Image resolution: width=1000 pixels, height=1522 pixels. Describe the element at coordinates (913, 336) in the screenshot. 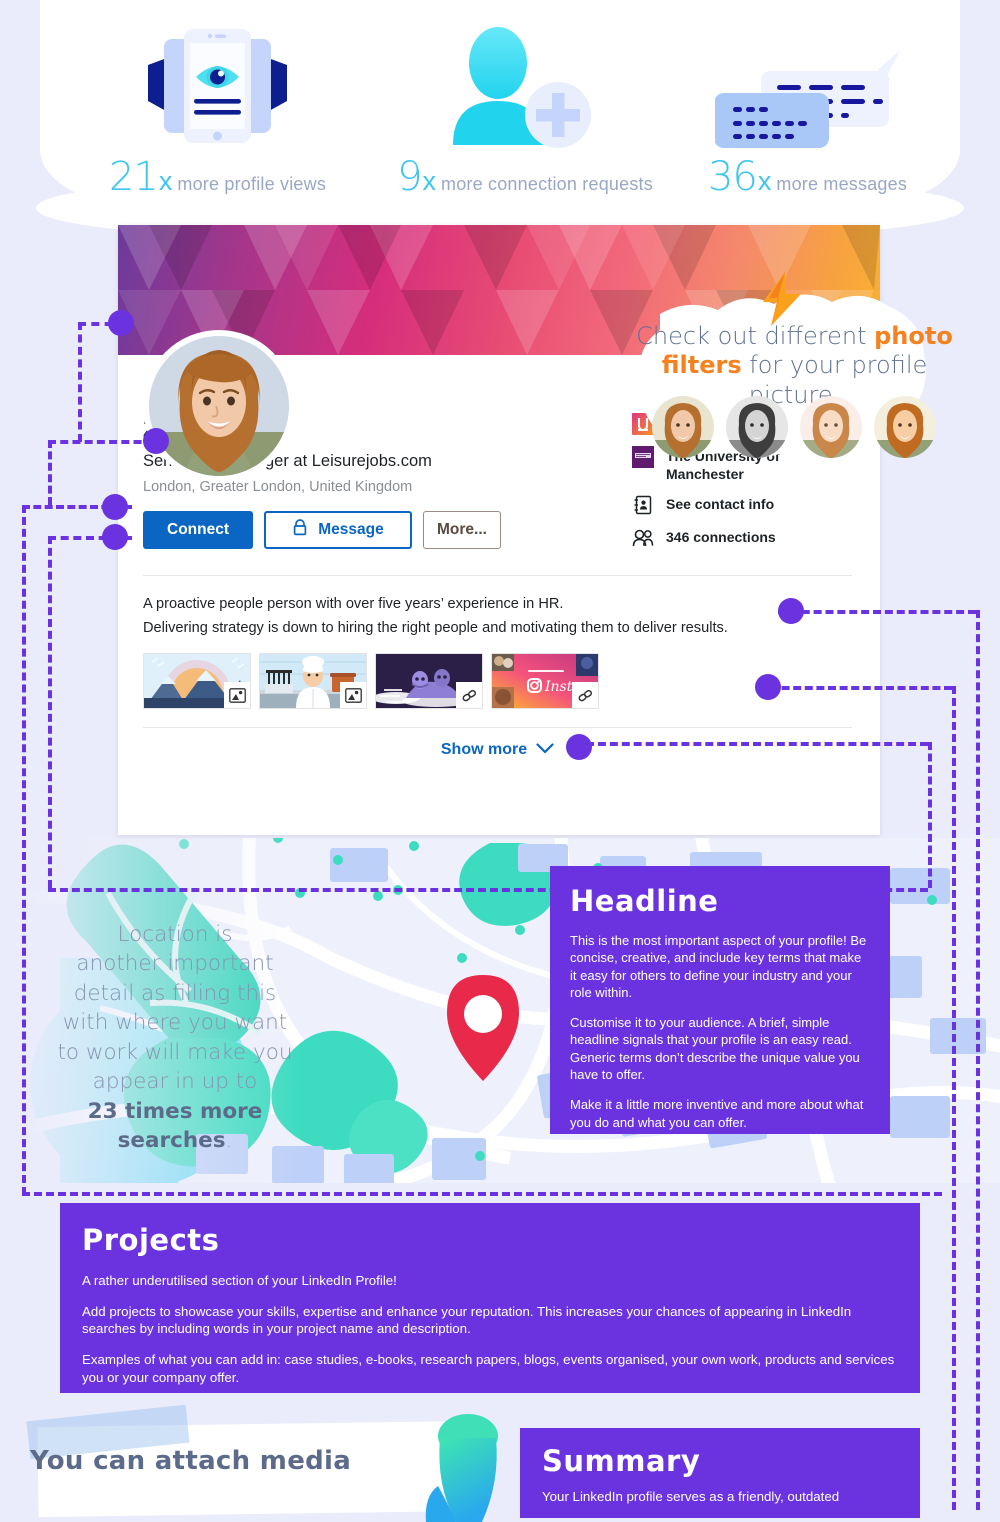

I see `callout-highlight-photo: photo` at that location.